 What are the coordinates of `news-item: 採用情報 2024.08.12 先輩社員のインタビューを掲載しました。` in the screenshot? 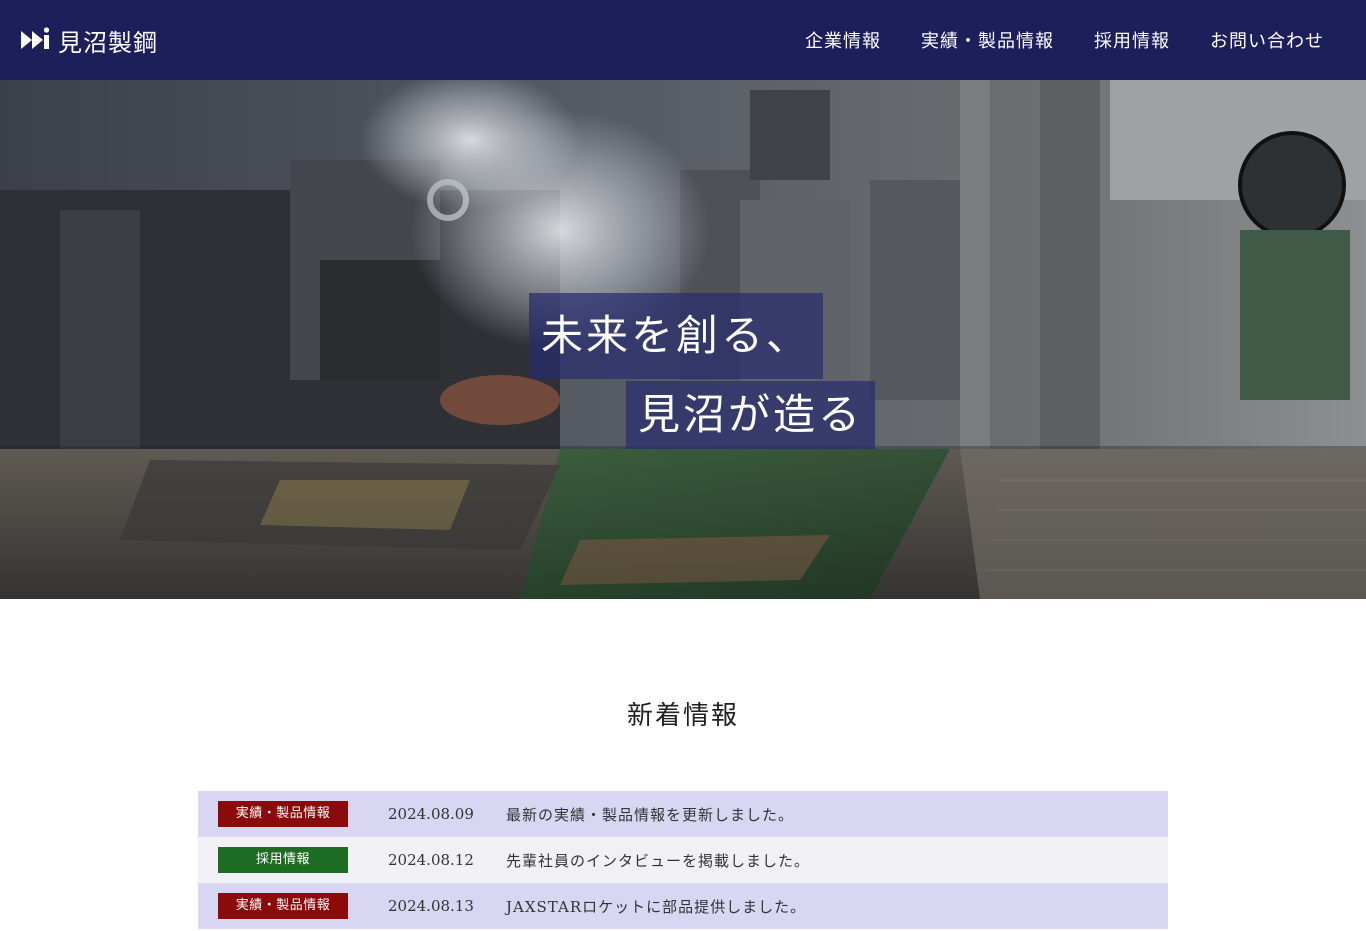 It's located at (683, 860).